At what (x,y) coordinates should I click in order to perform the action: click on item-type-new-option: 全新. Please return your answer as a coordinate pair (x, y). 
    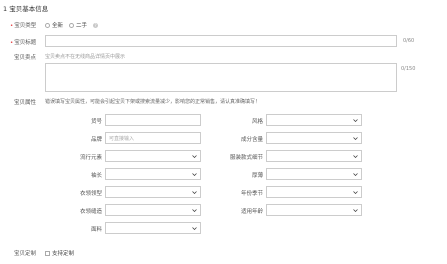
    Looking at the image, I should click on (54, 25).